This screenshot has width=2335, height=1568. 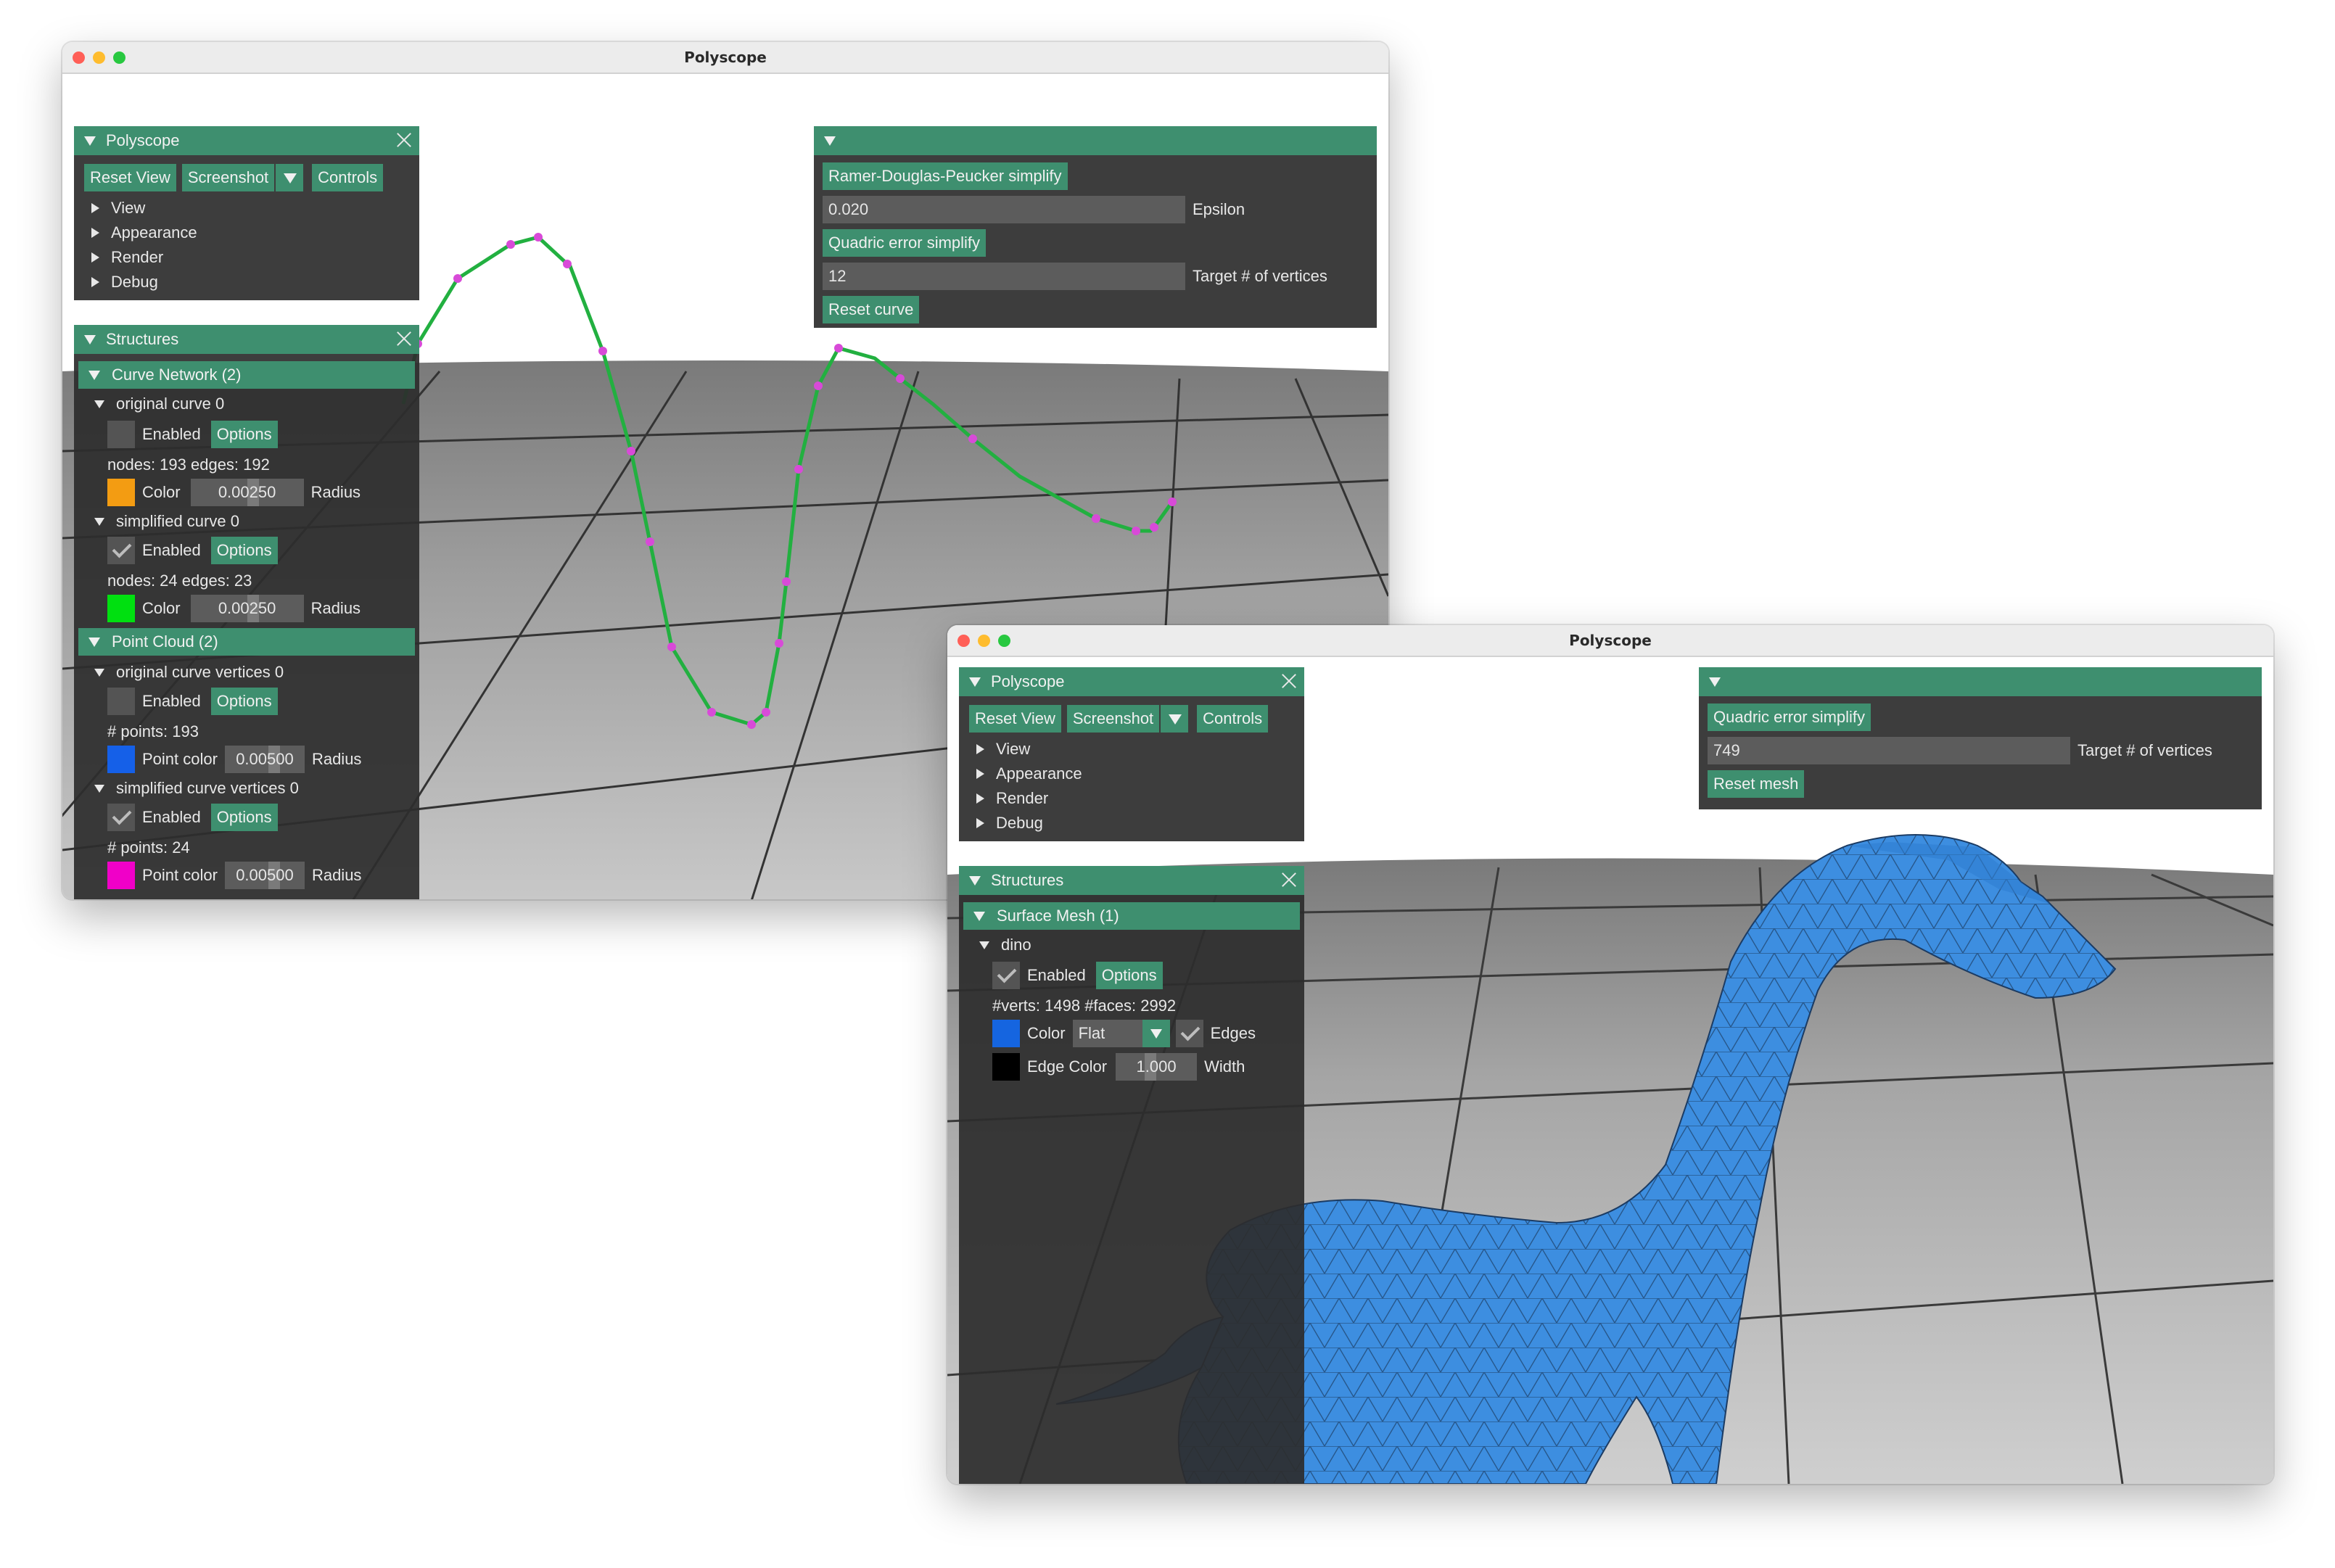 What do you see at coordinates (335, 492) in the screenshot?
I see `radius-label: Radius` at bounding box center [335, 492].